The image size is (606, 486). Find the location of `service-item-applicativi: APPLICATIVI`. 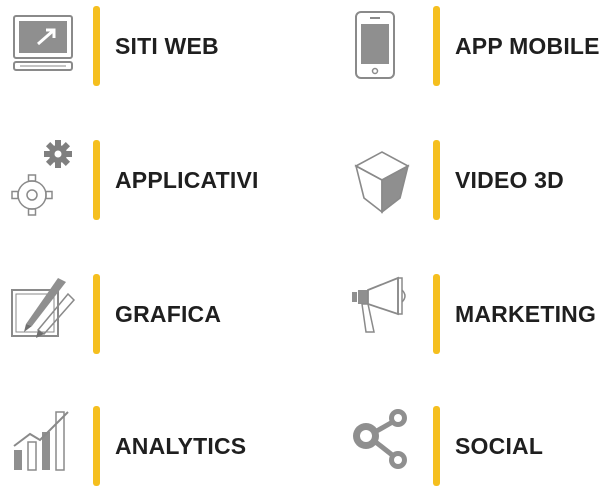

service-item-applicativi: APPLICATIVI is located at coordinates (140, 180).